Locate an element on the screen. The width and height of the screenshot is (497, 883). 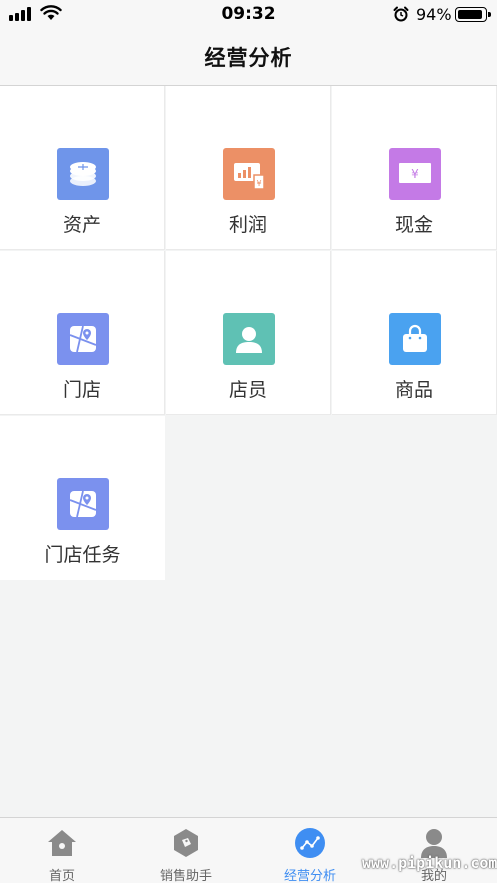
grid-item-store-tasks: 门店任务 is located at coordinates (82, 498).